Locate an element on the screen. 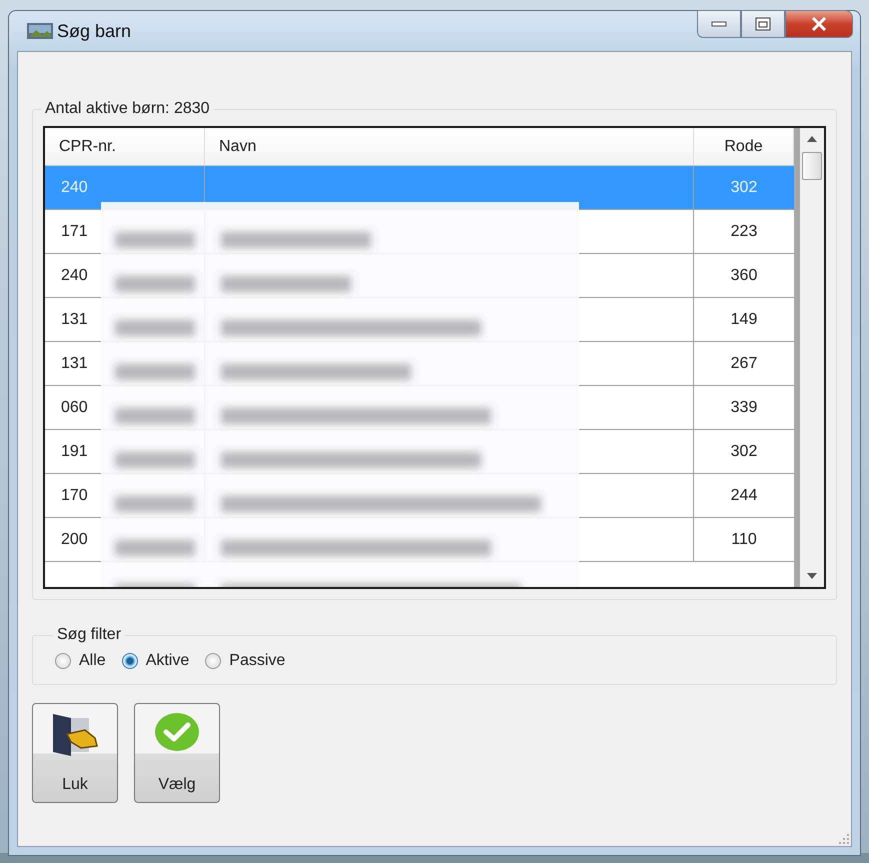 Image resolution: width=869 pixels, height=863 pixels. table-cell: 302 is located at coordinates (744, 188).